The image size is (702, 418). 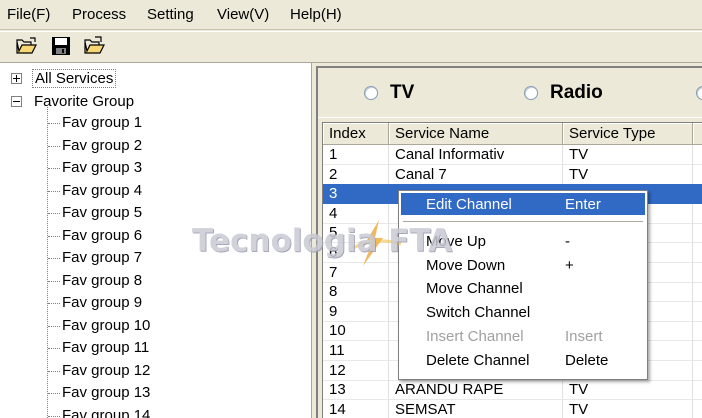 What do you see at coordinates (182, 146) in the screenshot?
I see `tree-item-fav-group: Fav group 2` at bounding box center [182, 146].